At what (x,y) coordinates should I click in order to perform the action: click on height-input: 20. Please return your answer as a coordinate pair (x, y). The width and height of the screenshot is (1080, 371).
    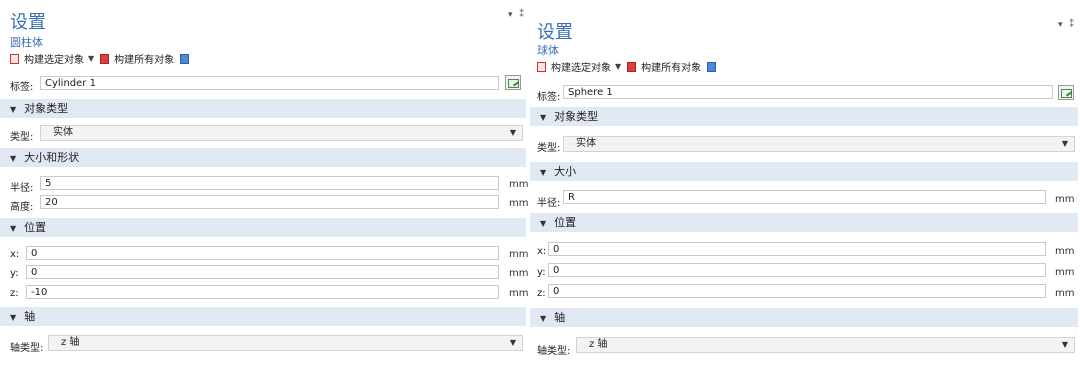
    Looking at the image, I should click on (269, 202).